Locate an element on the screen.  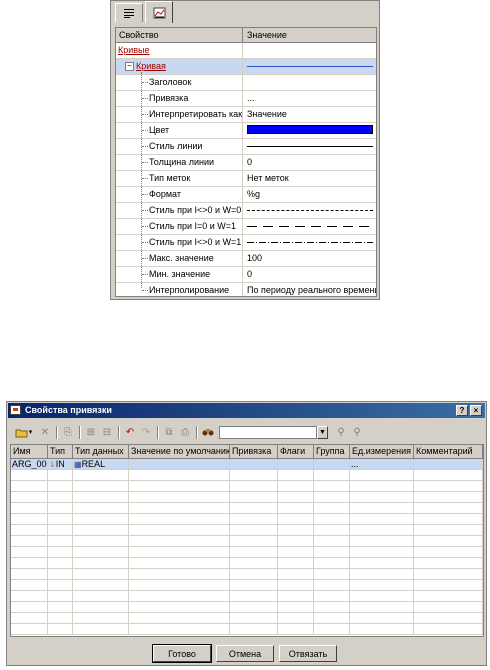
chevron-down-icon: ▾ is located at coordinates (30, 432).